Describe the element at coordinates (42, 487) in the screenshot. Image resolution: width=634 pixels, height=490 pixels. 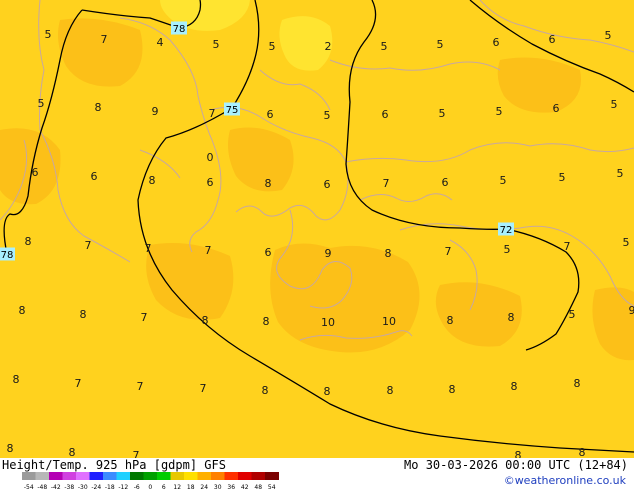
I see `legend-tick-label: -48` at that location.